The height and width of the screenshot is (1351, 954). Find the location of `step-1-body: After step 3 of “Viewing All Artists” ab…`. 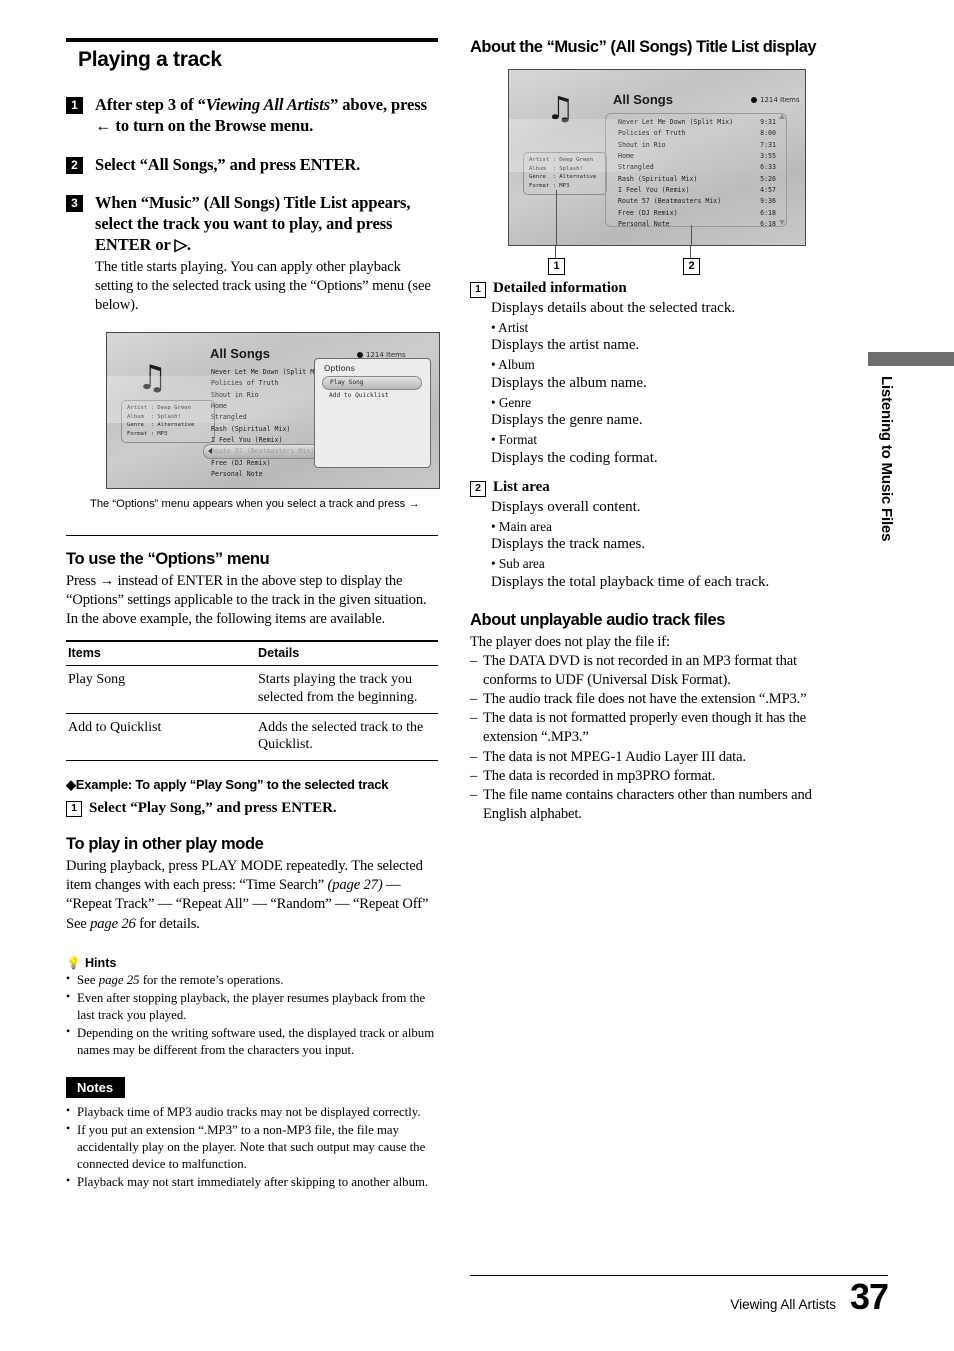

step-1-body: After step 3 of “Viewing All Artists” ab… is located at coordinates (266, 115).